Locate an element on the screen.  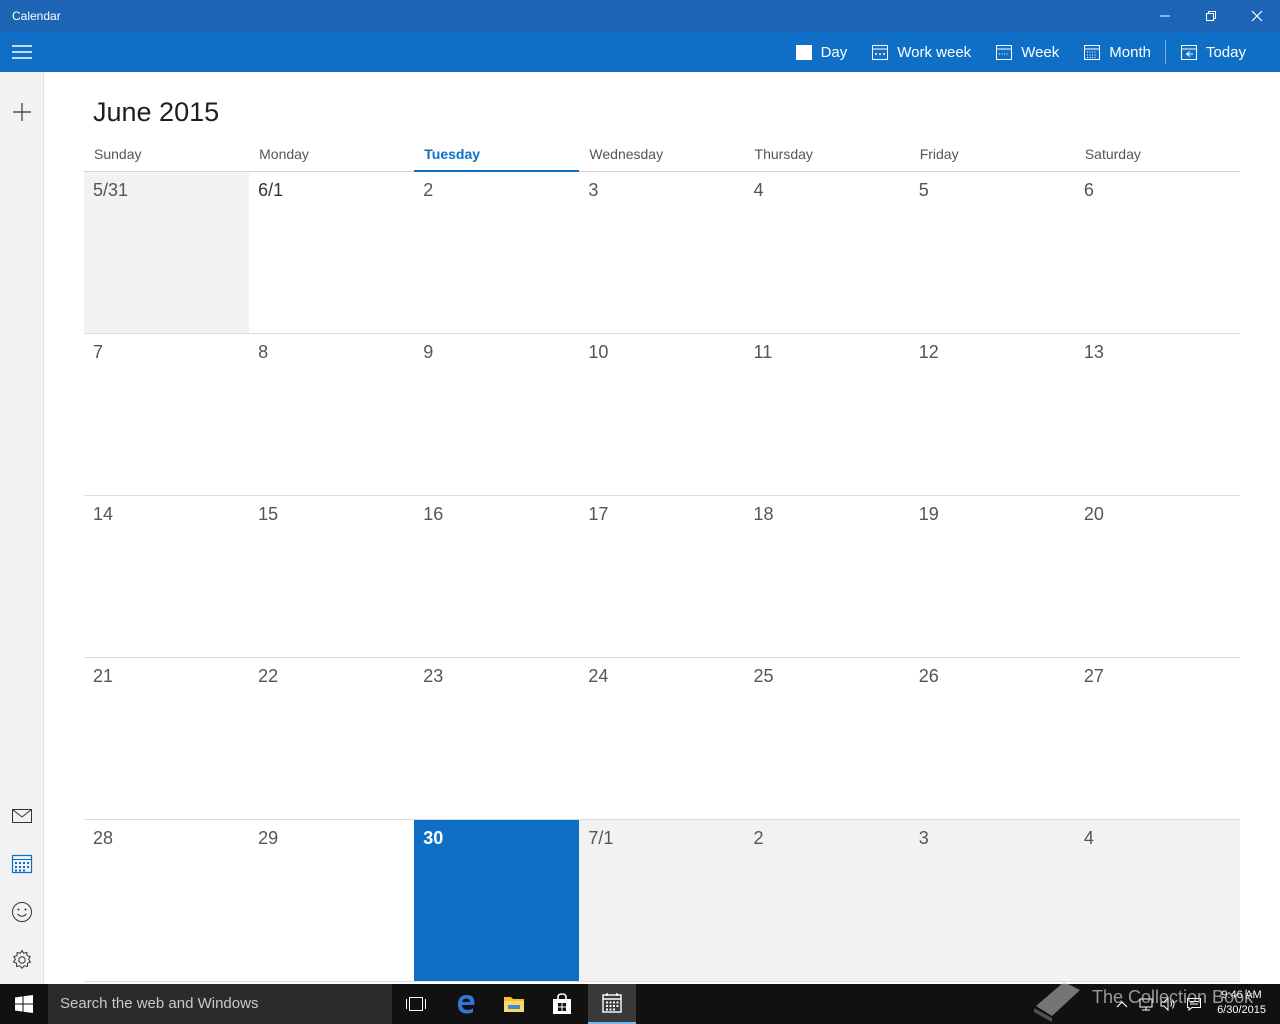
store-button is located at coordinates (562, 1004).